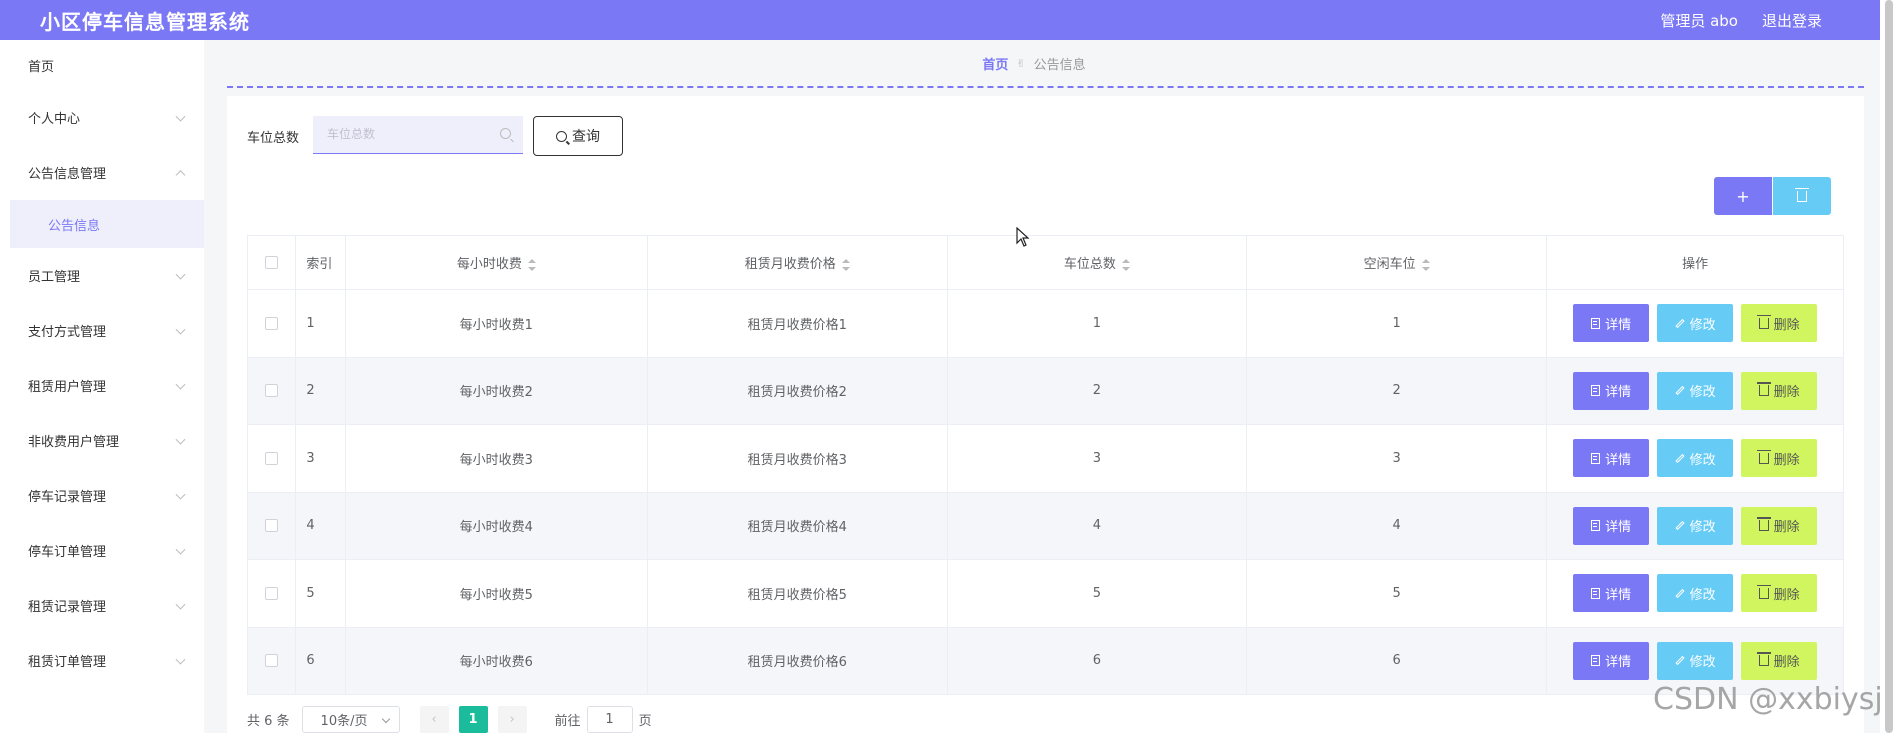 This screenshot has height=733, width=1900. Describe the element at coordinates (578, 136) in the screenshot. I see `query-button: 查询` at that location.